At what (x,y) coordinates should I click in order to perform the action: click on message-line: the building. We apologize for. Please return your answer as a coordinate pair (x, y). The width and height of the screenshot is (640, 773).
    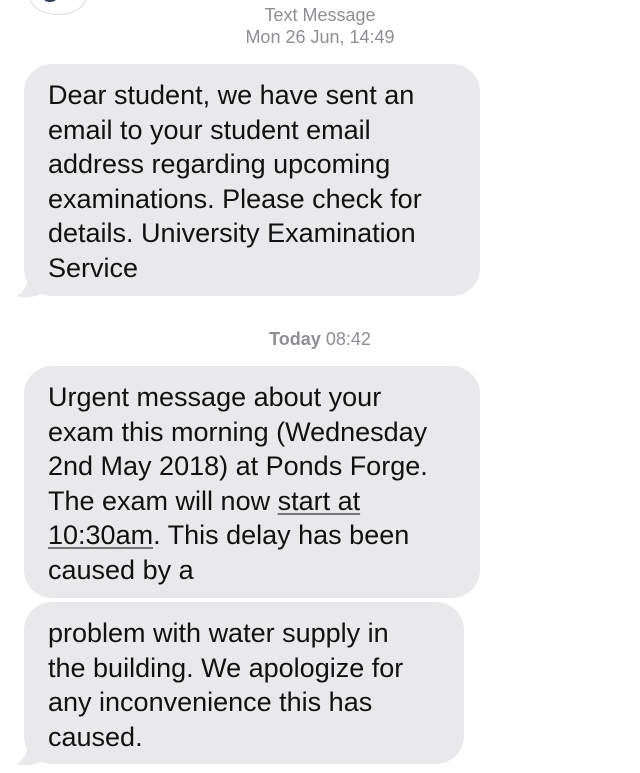
    Looking at the image, I should click on (226, 667).